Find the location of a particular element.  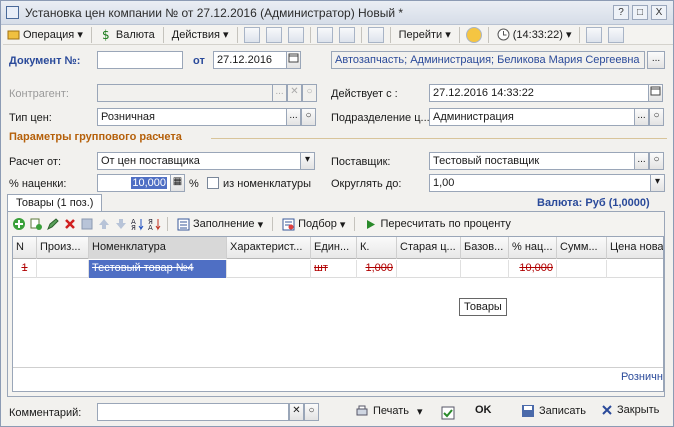

goto-menu-button: Перейти ▾ is located at coordinates (425, 35).